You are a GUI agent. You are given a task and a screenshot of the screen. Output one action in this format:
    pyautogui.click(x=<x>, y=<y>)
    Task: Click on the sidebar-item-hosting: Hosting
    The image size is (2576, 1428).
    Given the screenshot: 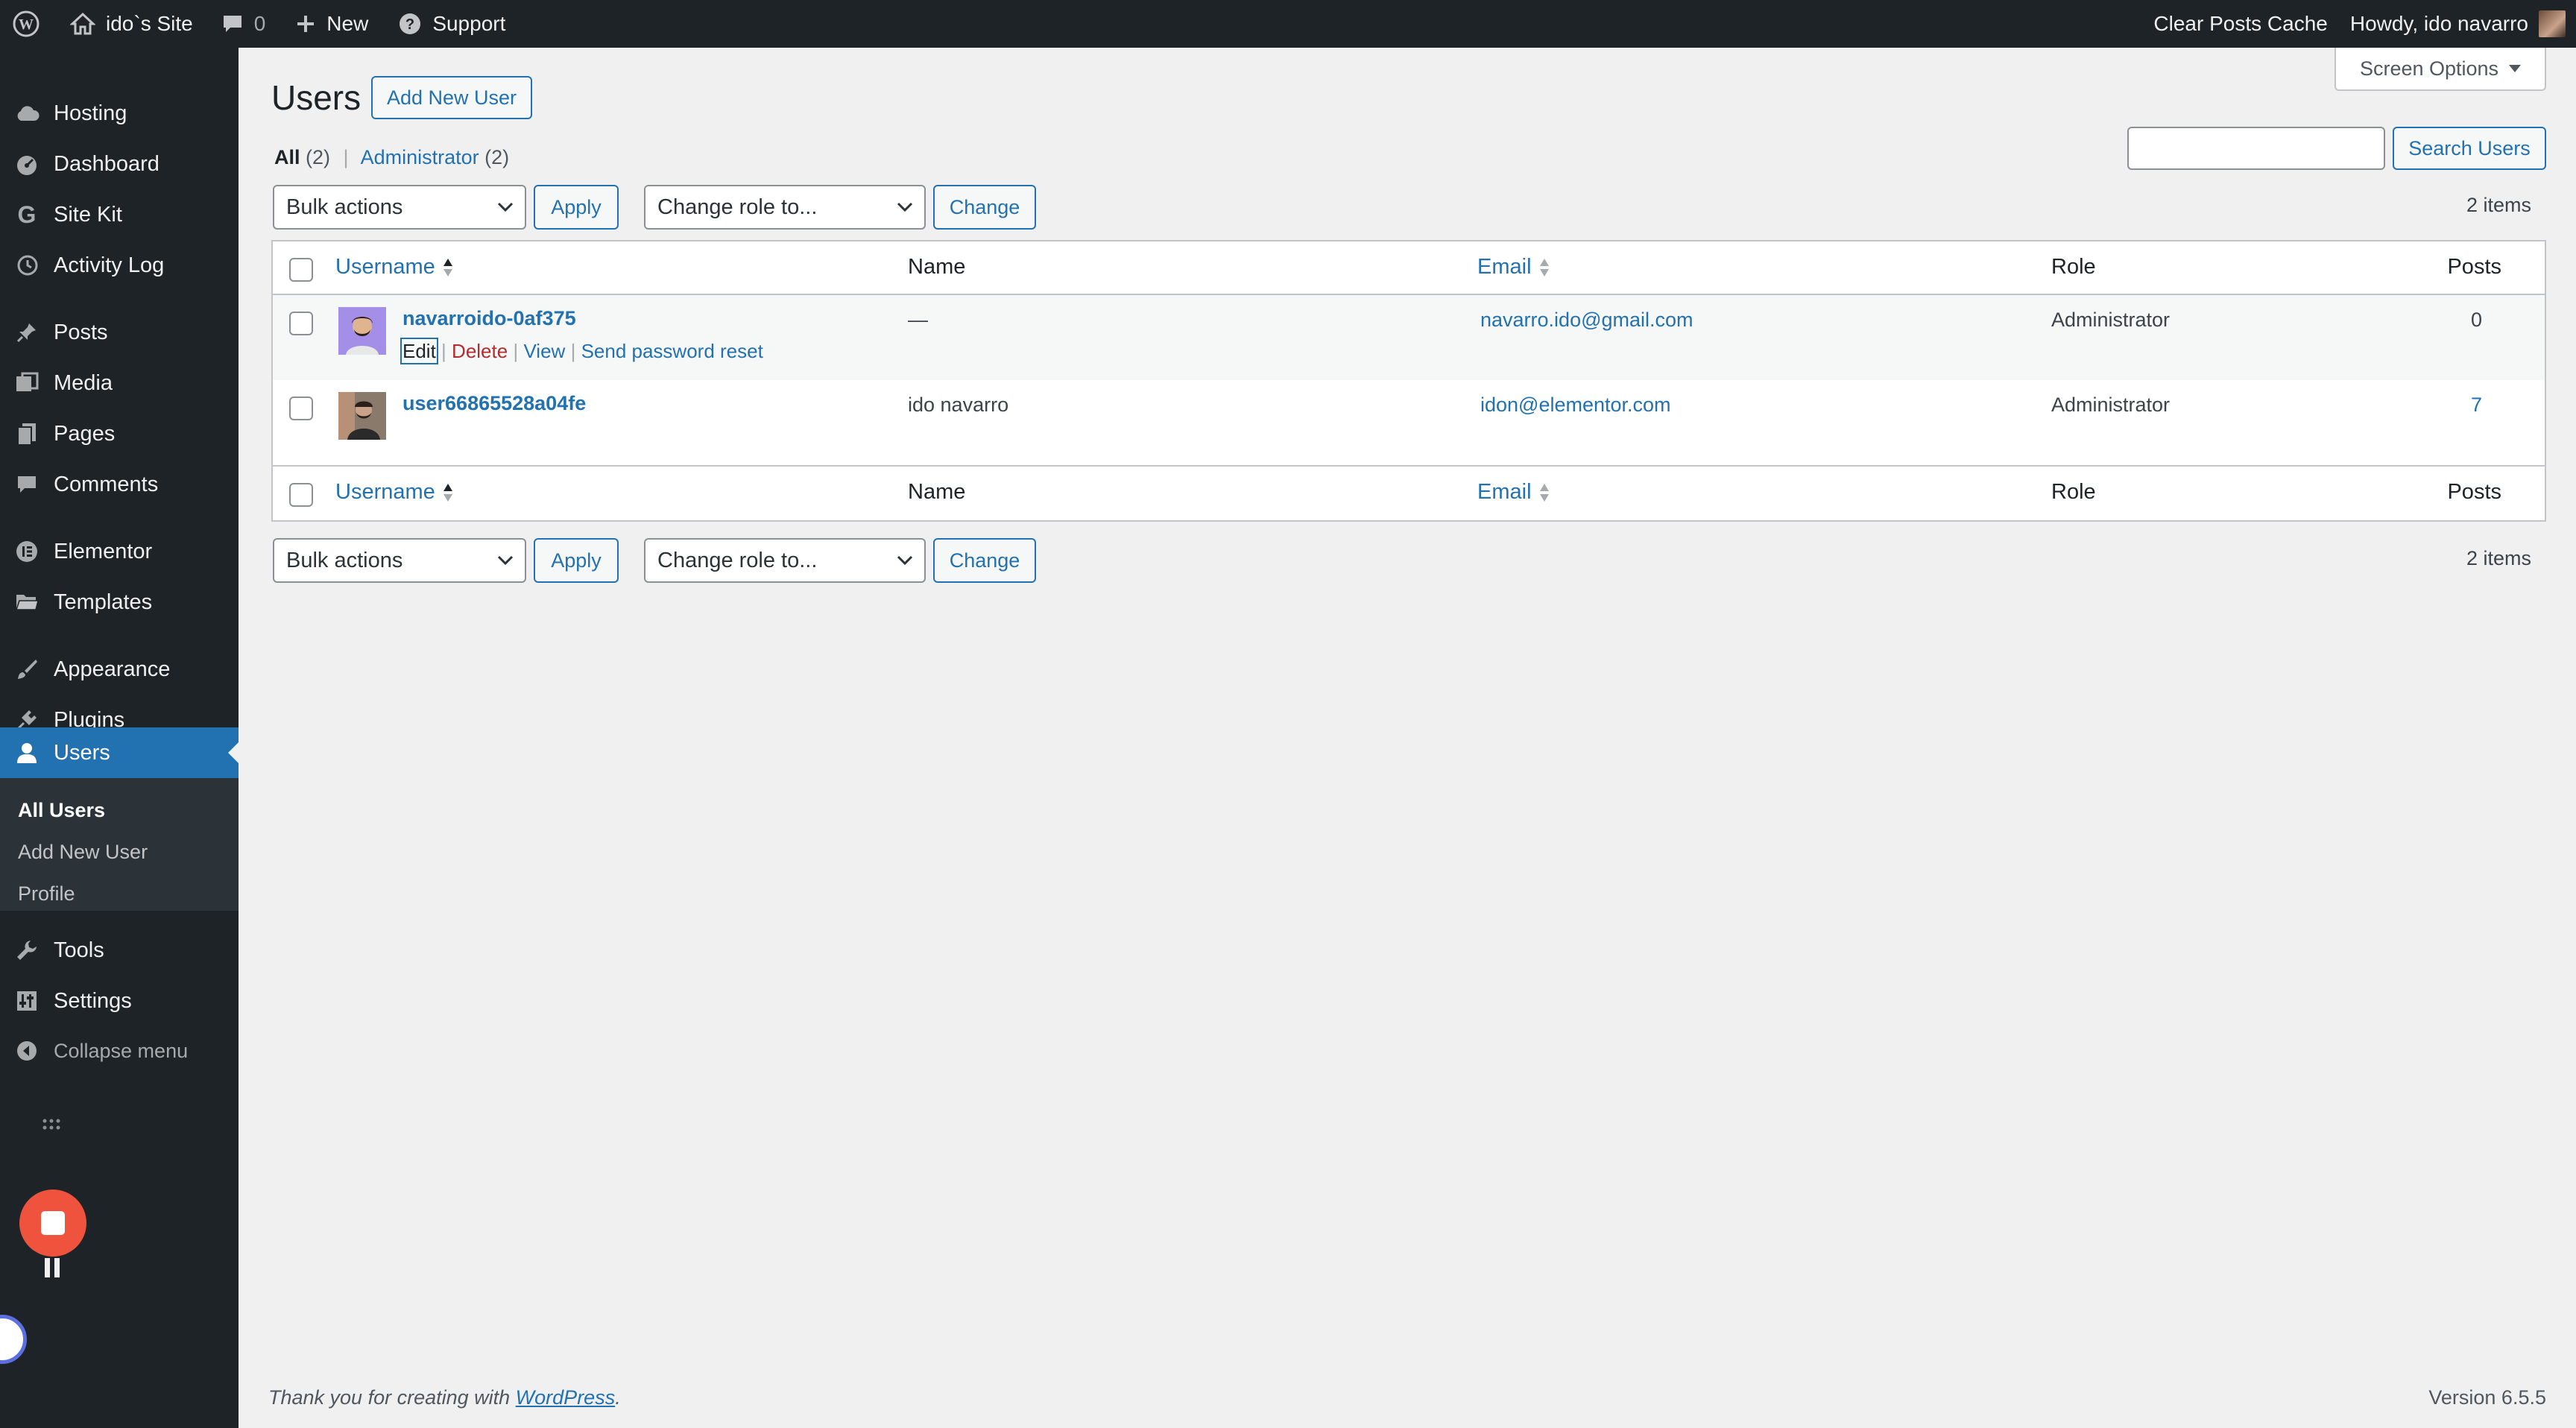 What is the action you would take?
    pyautogui.click(x=119, y=113)
    